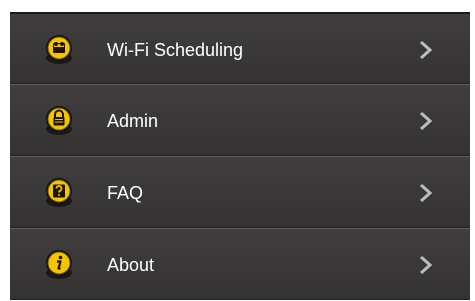 This screenshot has width=475, height=301. What do you see at coordinates (59, 50) in the screenshot?
I see `scheduler-icon` at bounding box center [59, 50].